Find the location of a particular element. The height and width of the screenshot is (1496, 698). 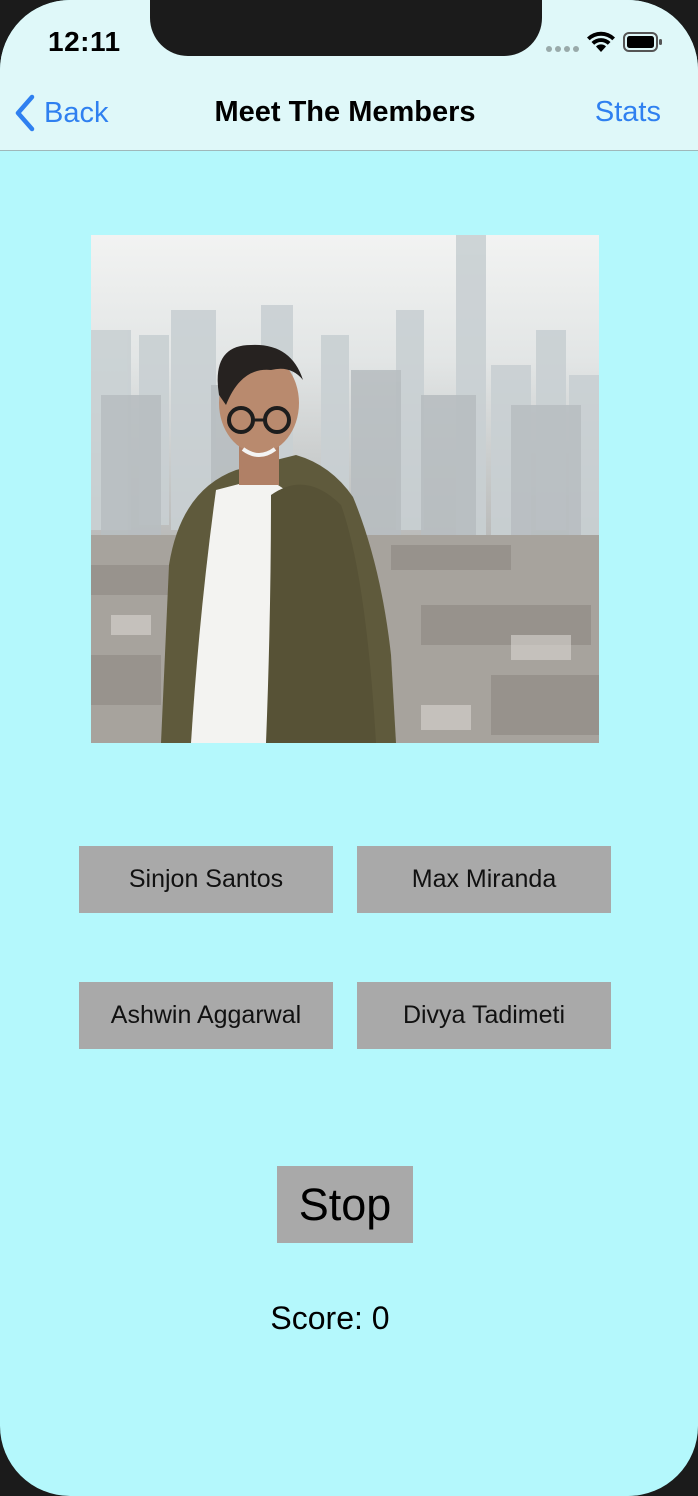

stats-button: Stats is located at coordinates (628, 112).